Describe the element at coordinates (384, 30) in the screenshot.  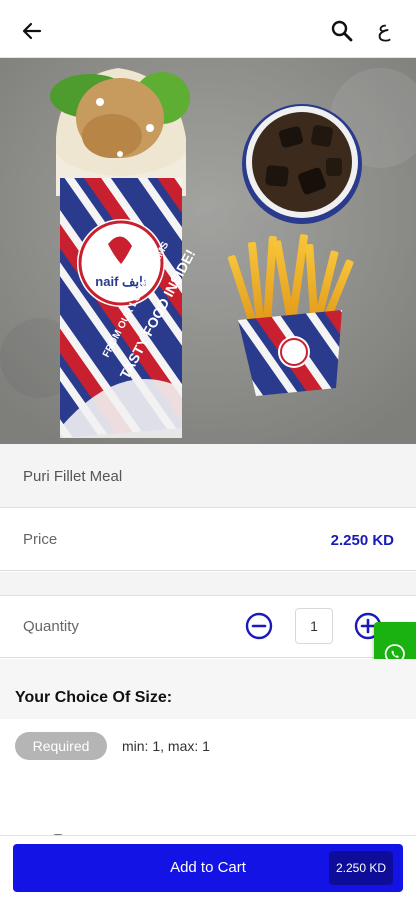
I see `language-toggle: ع` at that location.